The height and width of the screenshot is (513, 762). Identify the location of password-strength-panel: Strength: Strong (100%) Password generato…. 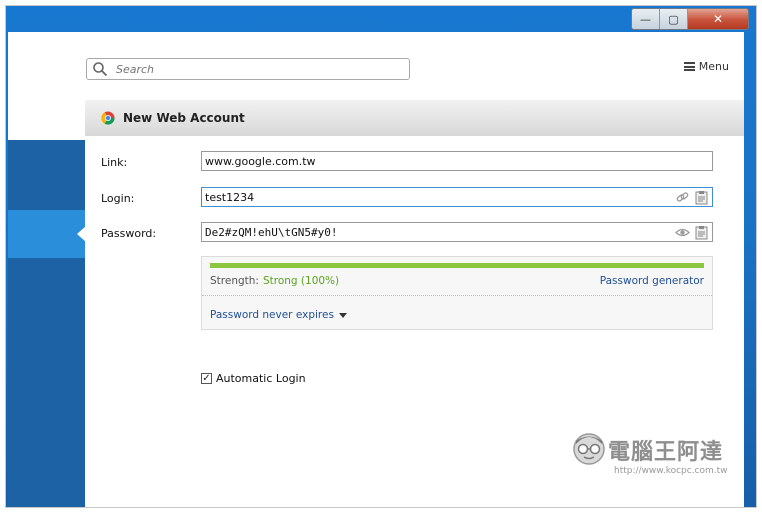
(457, 293).